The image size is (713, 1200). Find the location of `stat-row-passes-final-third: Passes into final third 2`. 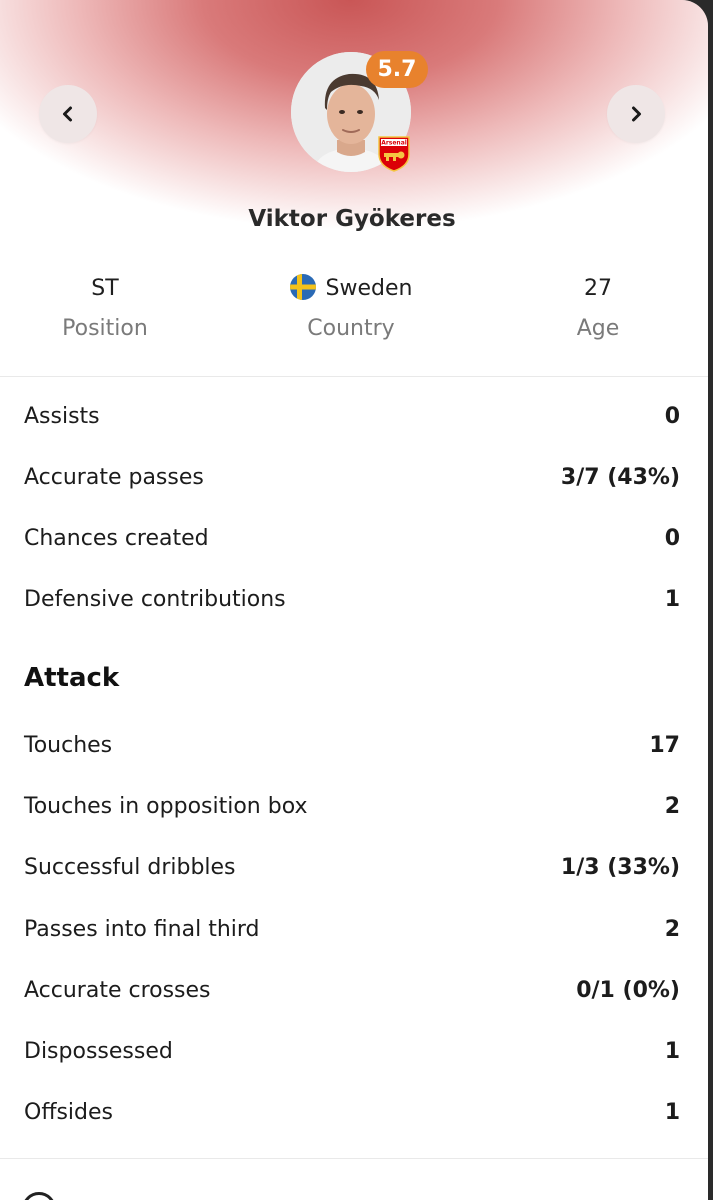

stat-row-passes-final-third: Passes into final third 2 is located at coordinates (352, 929).